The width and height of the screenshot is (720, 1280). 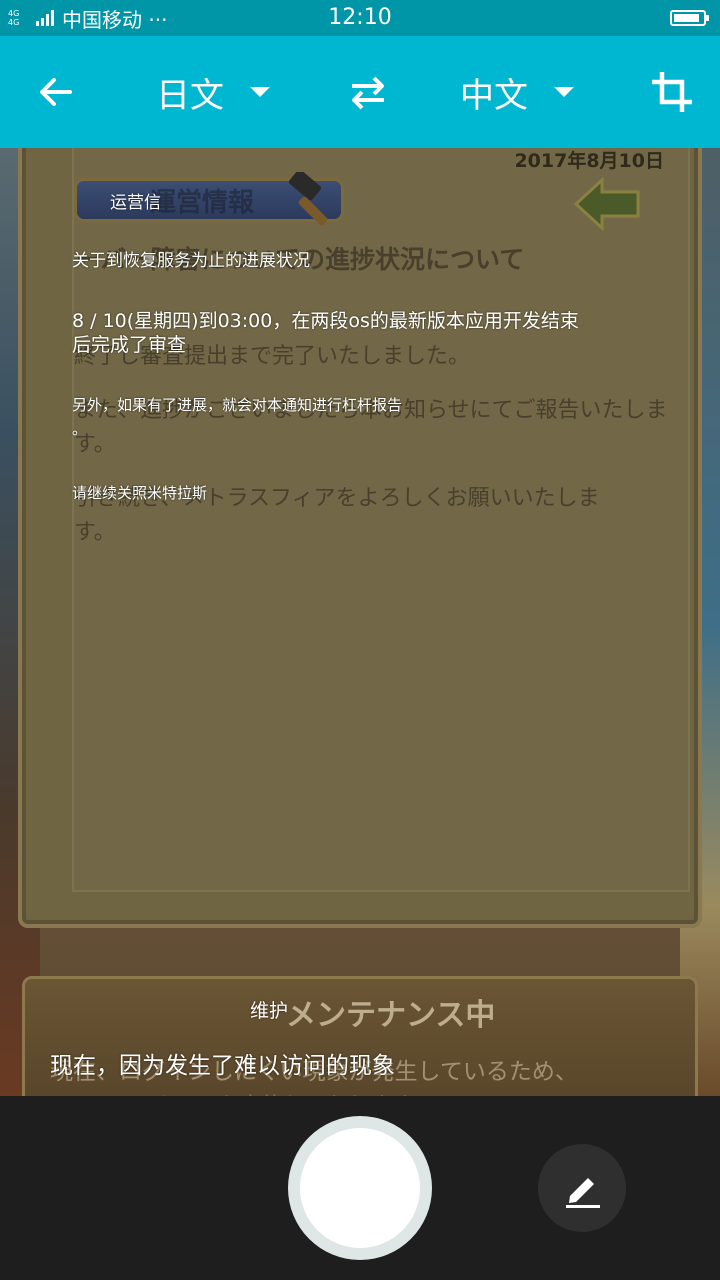 What do you see at coordinates (222, 1066) in the screenshot?
I see `translation-maintenance-line: 现在，因为发生了难以访问的现象` at bounding box center [222, 1066].